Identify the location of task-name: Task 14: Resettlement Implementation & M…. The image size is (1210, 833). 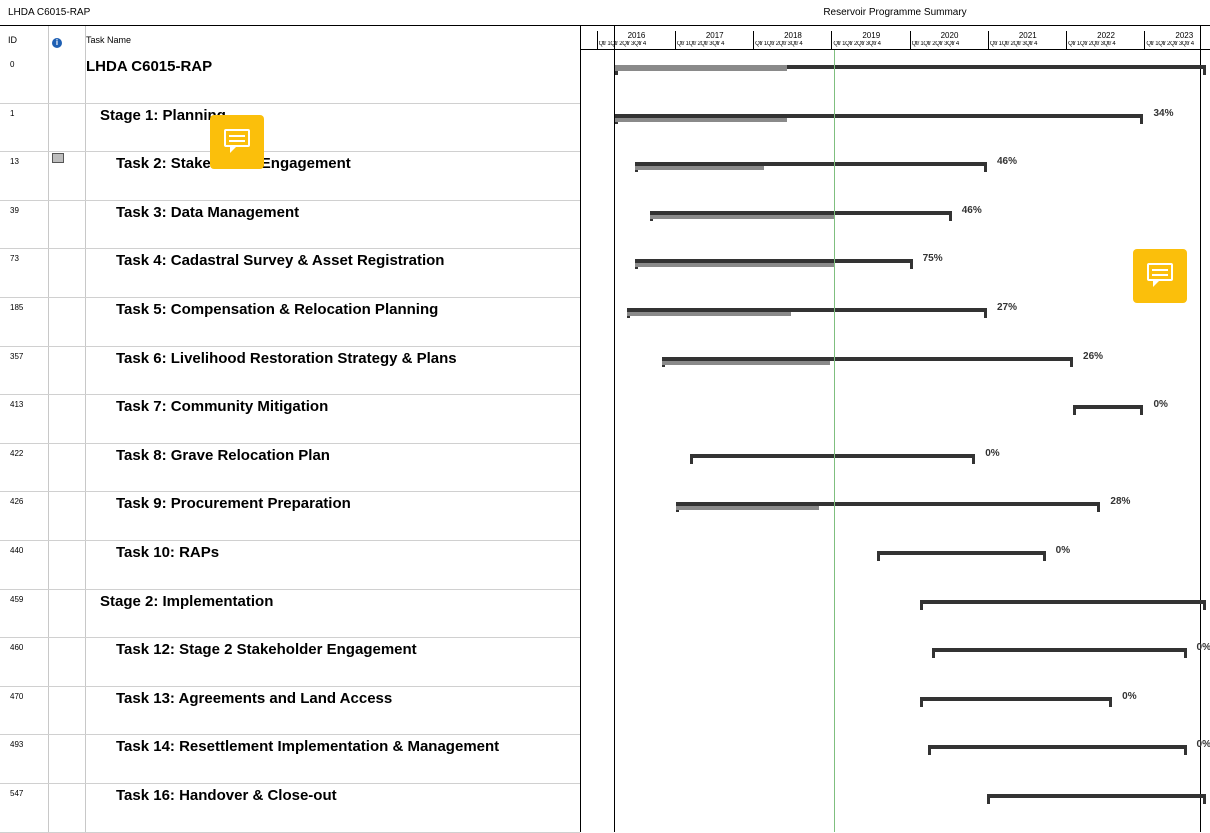
(307, 746).